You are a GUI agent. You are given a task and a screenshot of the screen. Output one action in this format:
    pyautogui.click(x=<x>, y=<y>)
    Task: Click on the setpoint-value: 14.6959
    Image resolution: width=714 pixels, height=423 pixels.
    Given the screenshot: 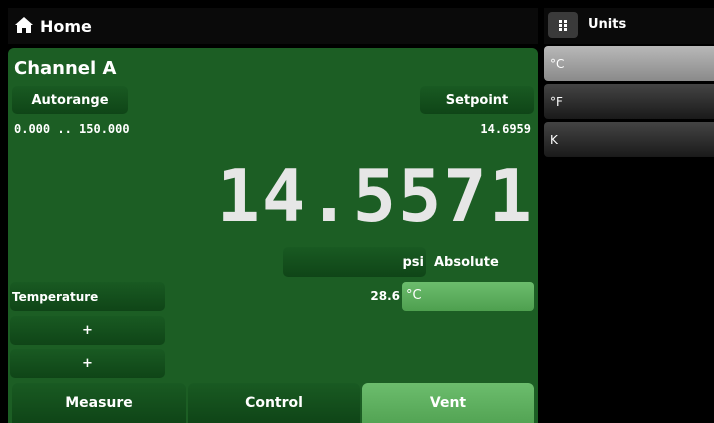 What is the action you would take?
    pyautogui.click(x=505, y=129)
    